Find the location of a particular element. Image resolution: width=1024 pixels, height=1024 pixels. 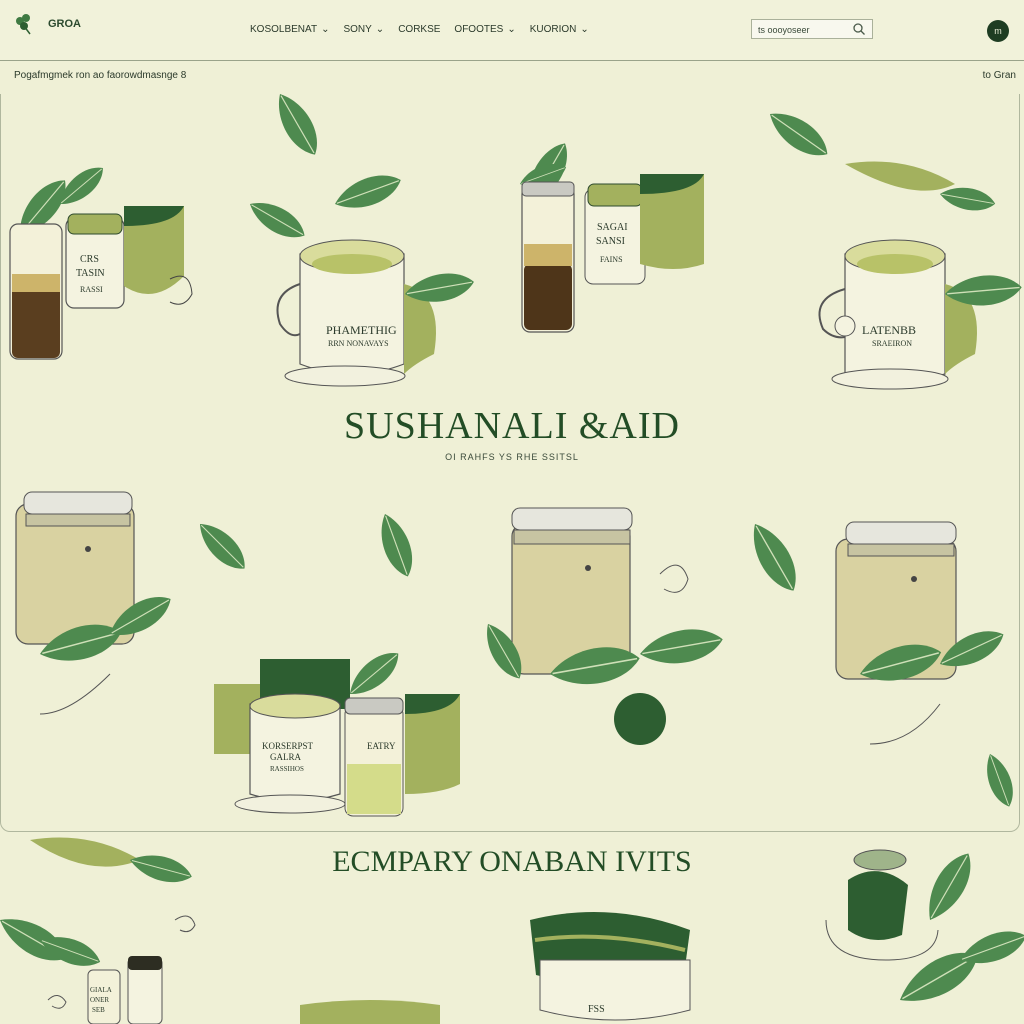

mug1-label-2: RRN NONAVAYS is located at coordinates (358, 343).